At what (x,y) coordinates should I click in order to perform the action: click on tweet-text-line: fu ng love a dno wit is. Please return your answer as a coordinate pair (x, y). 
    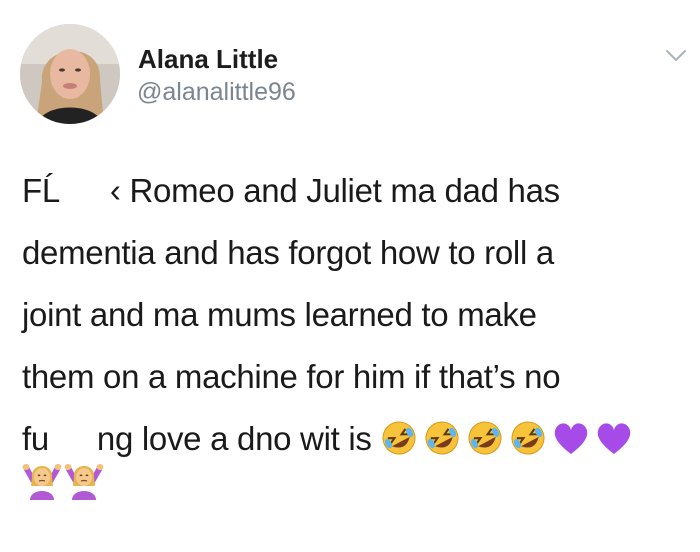
    Looking at the image, I should click on (352, 439).